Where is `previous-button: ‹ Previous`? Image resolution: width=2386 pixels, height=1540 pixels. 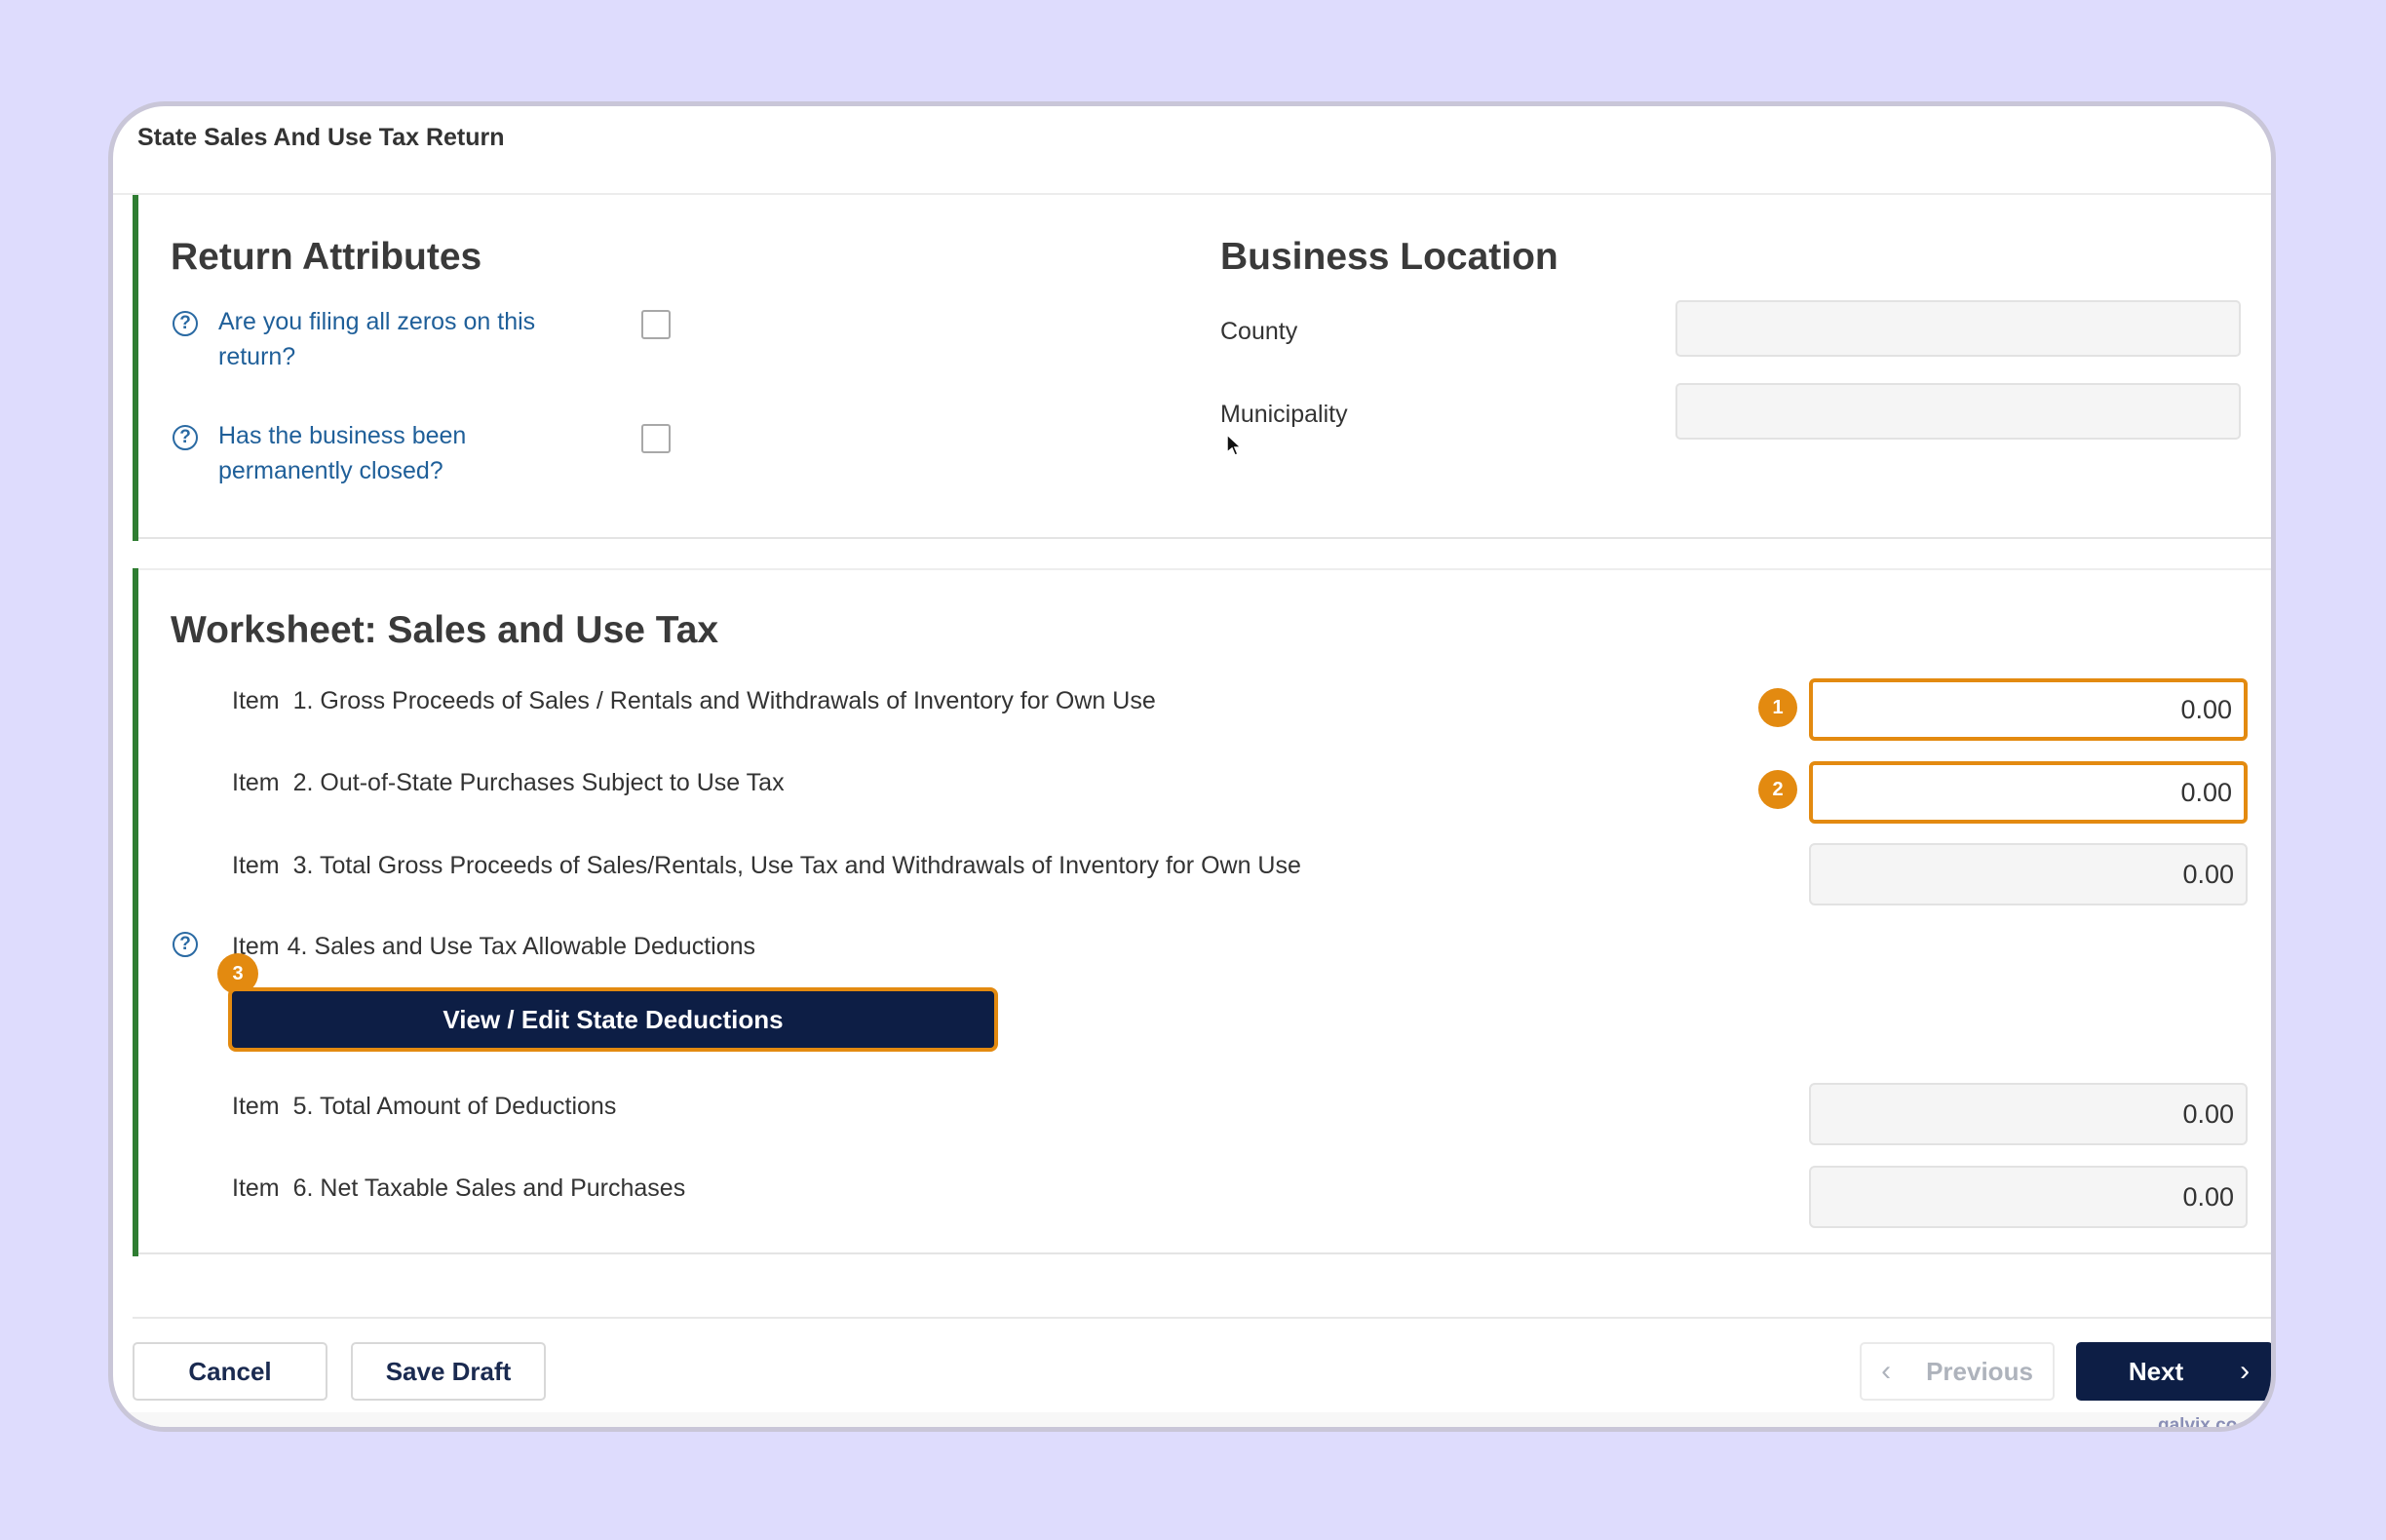 previous-button: ‹ Previous is located at coordinates (1958, 1371).